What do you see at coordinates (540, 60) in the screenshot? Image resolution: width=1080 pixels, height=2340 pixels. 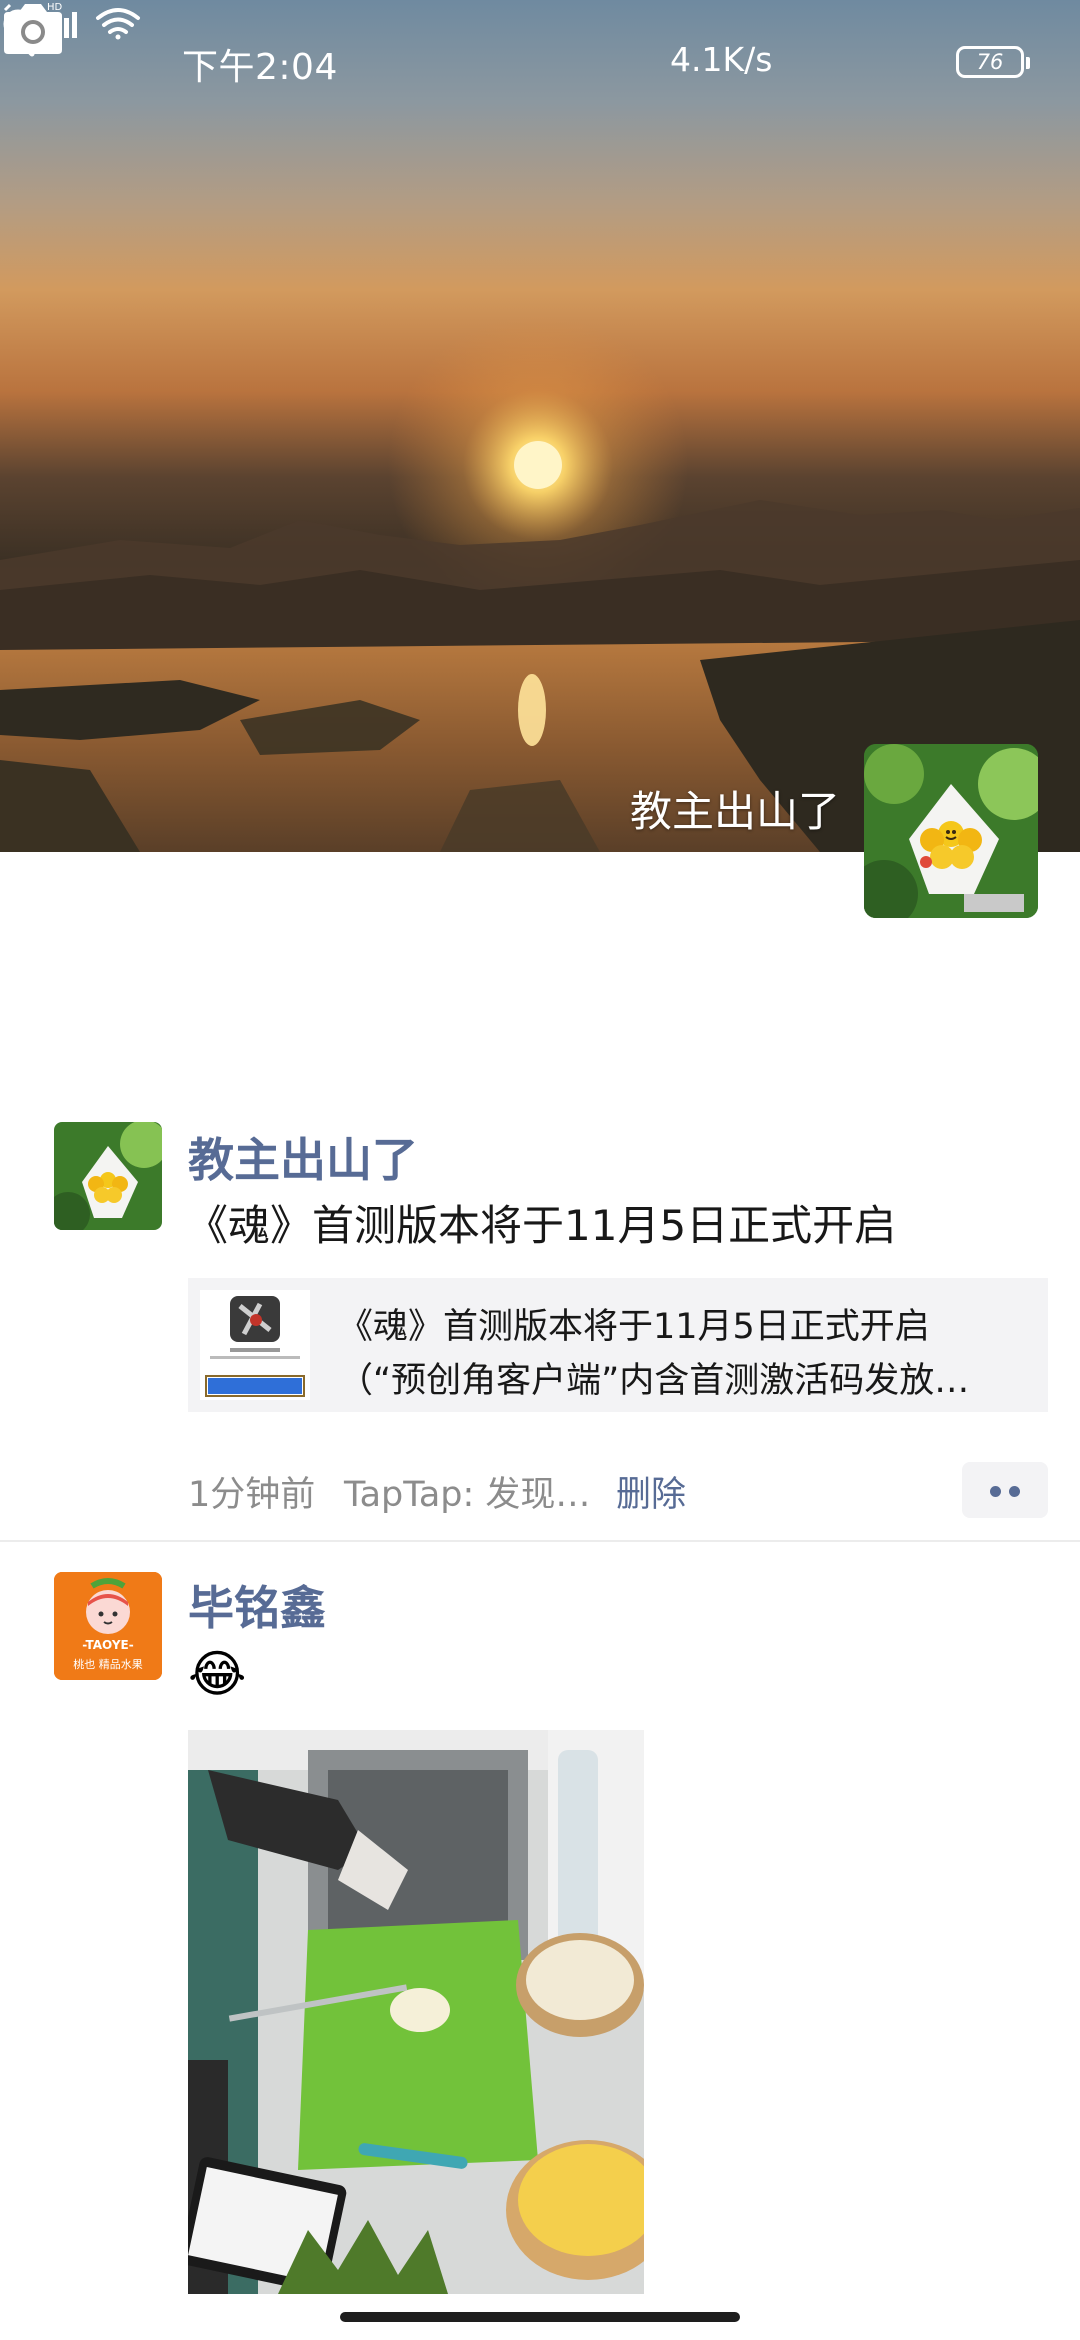 I see `status-bar: 下午2:04 4.1K/s HD 76` at bounding box center [540, 60].